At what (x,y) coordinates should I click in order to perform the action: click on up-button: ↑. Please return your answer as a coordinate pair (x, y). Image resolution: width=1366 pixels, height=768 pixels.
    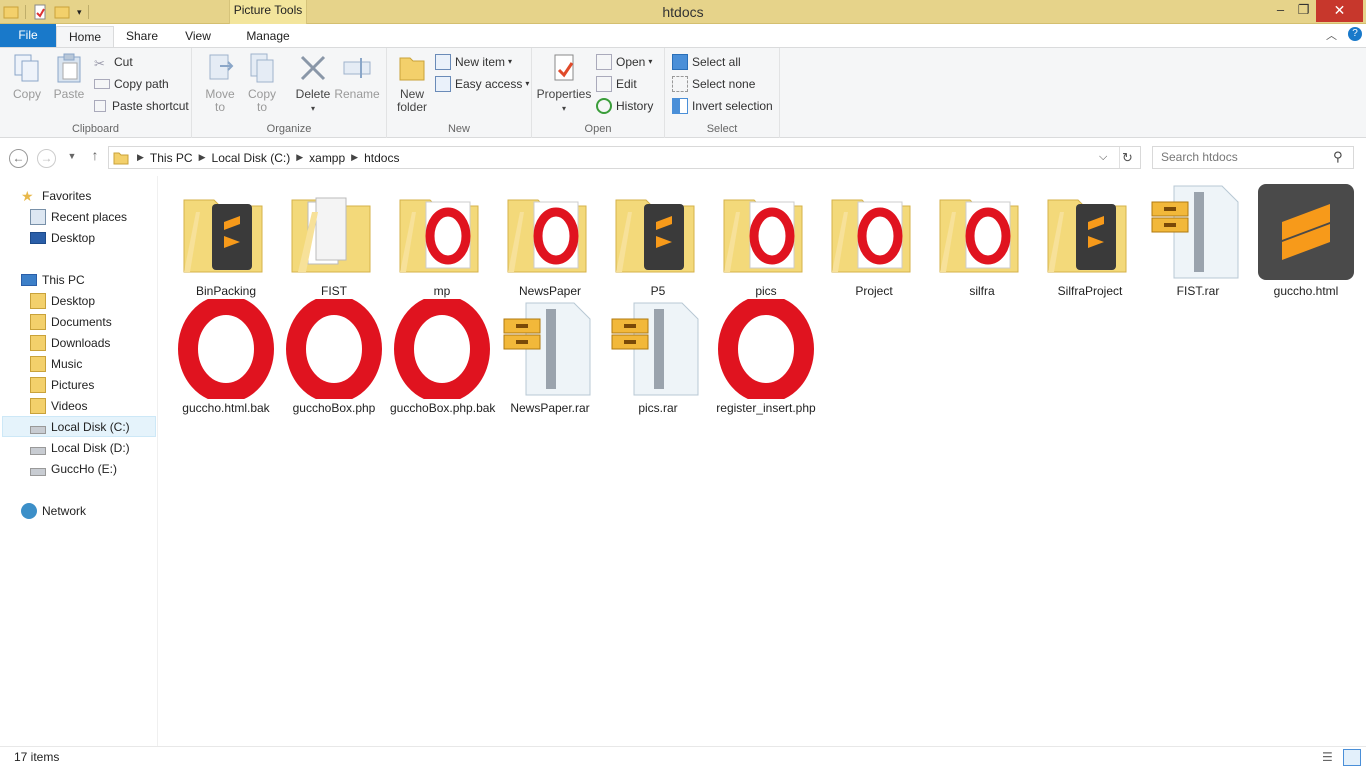
    Looking at the image, I should click on (95, 156).